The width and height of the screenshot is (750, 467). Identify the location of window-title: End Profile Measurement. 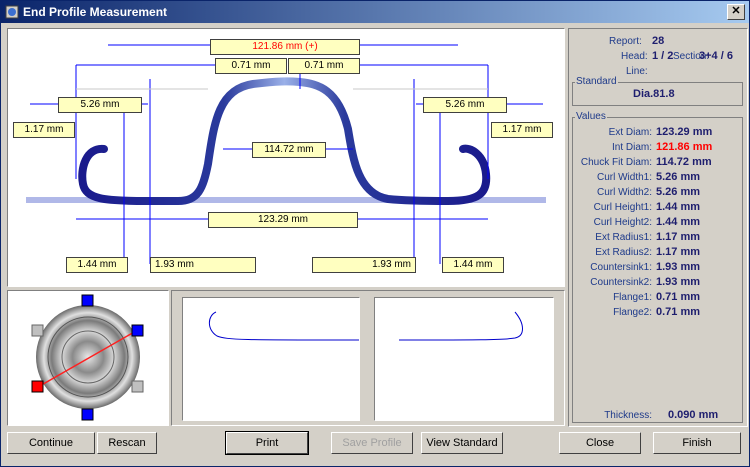
(95, 12).